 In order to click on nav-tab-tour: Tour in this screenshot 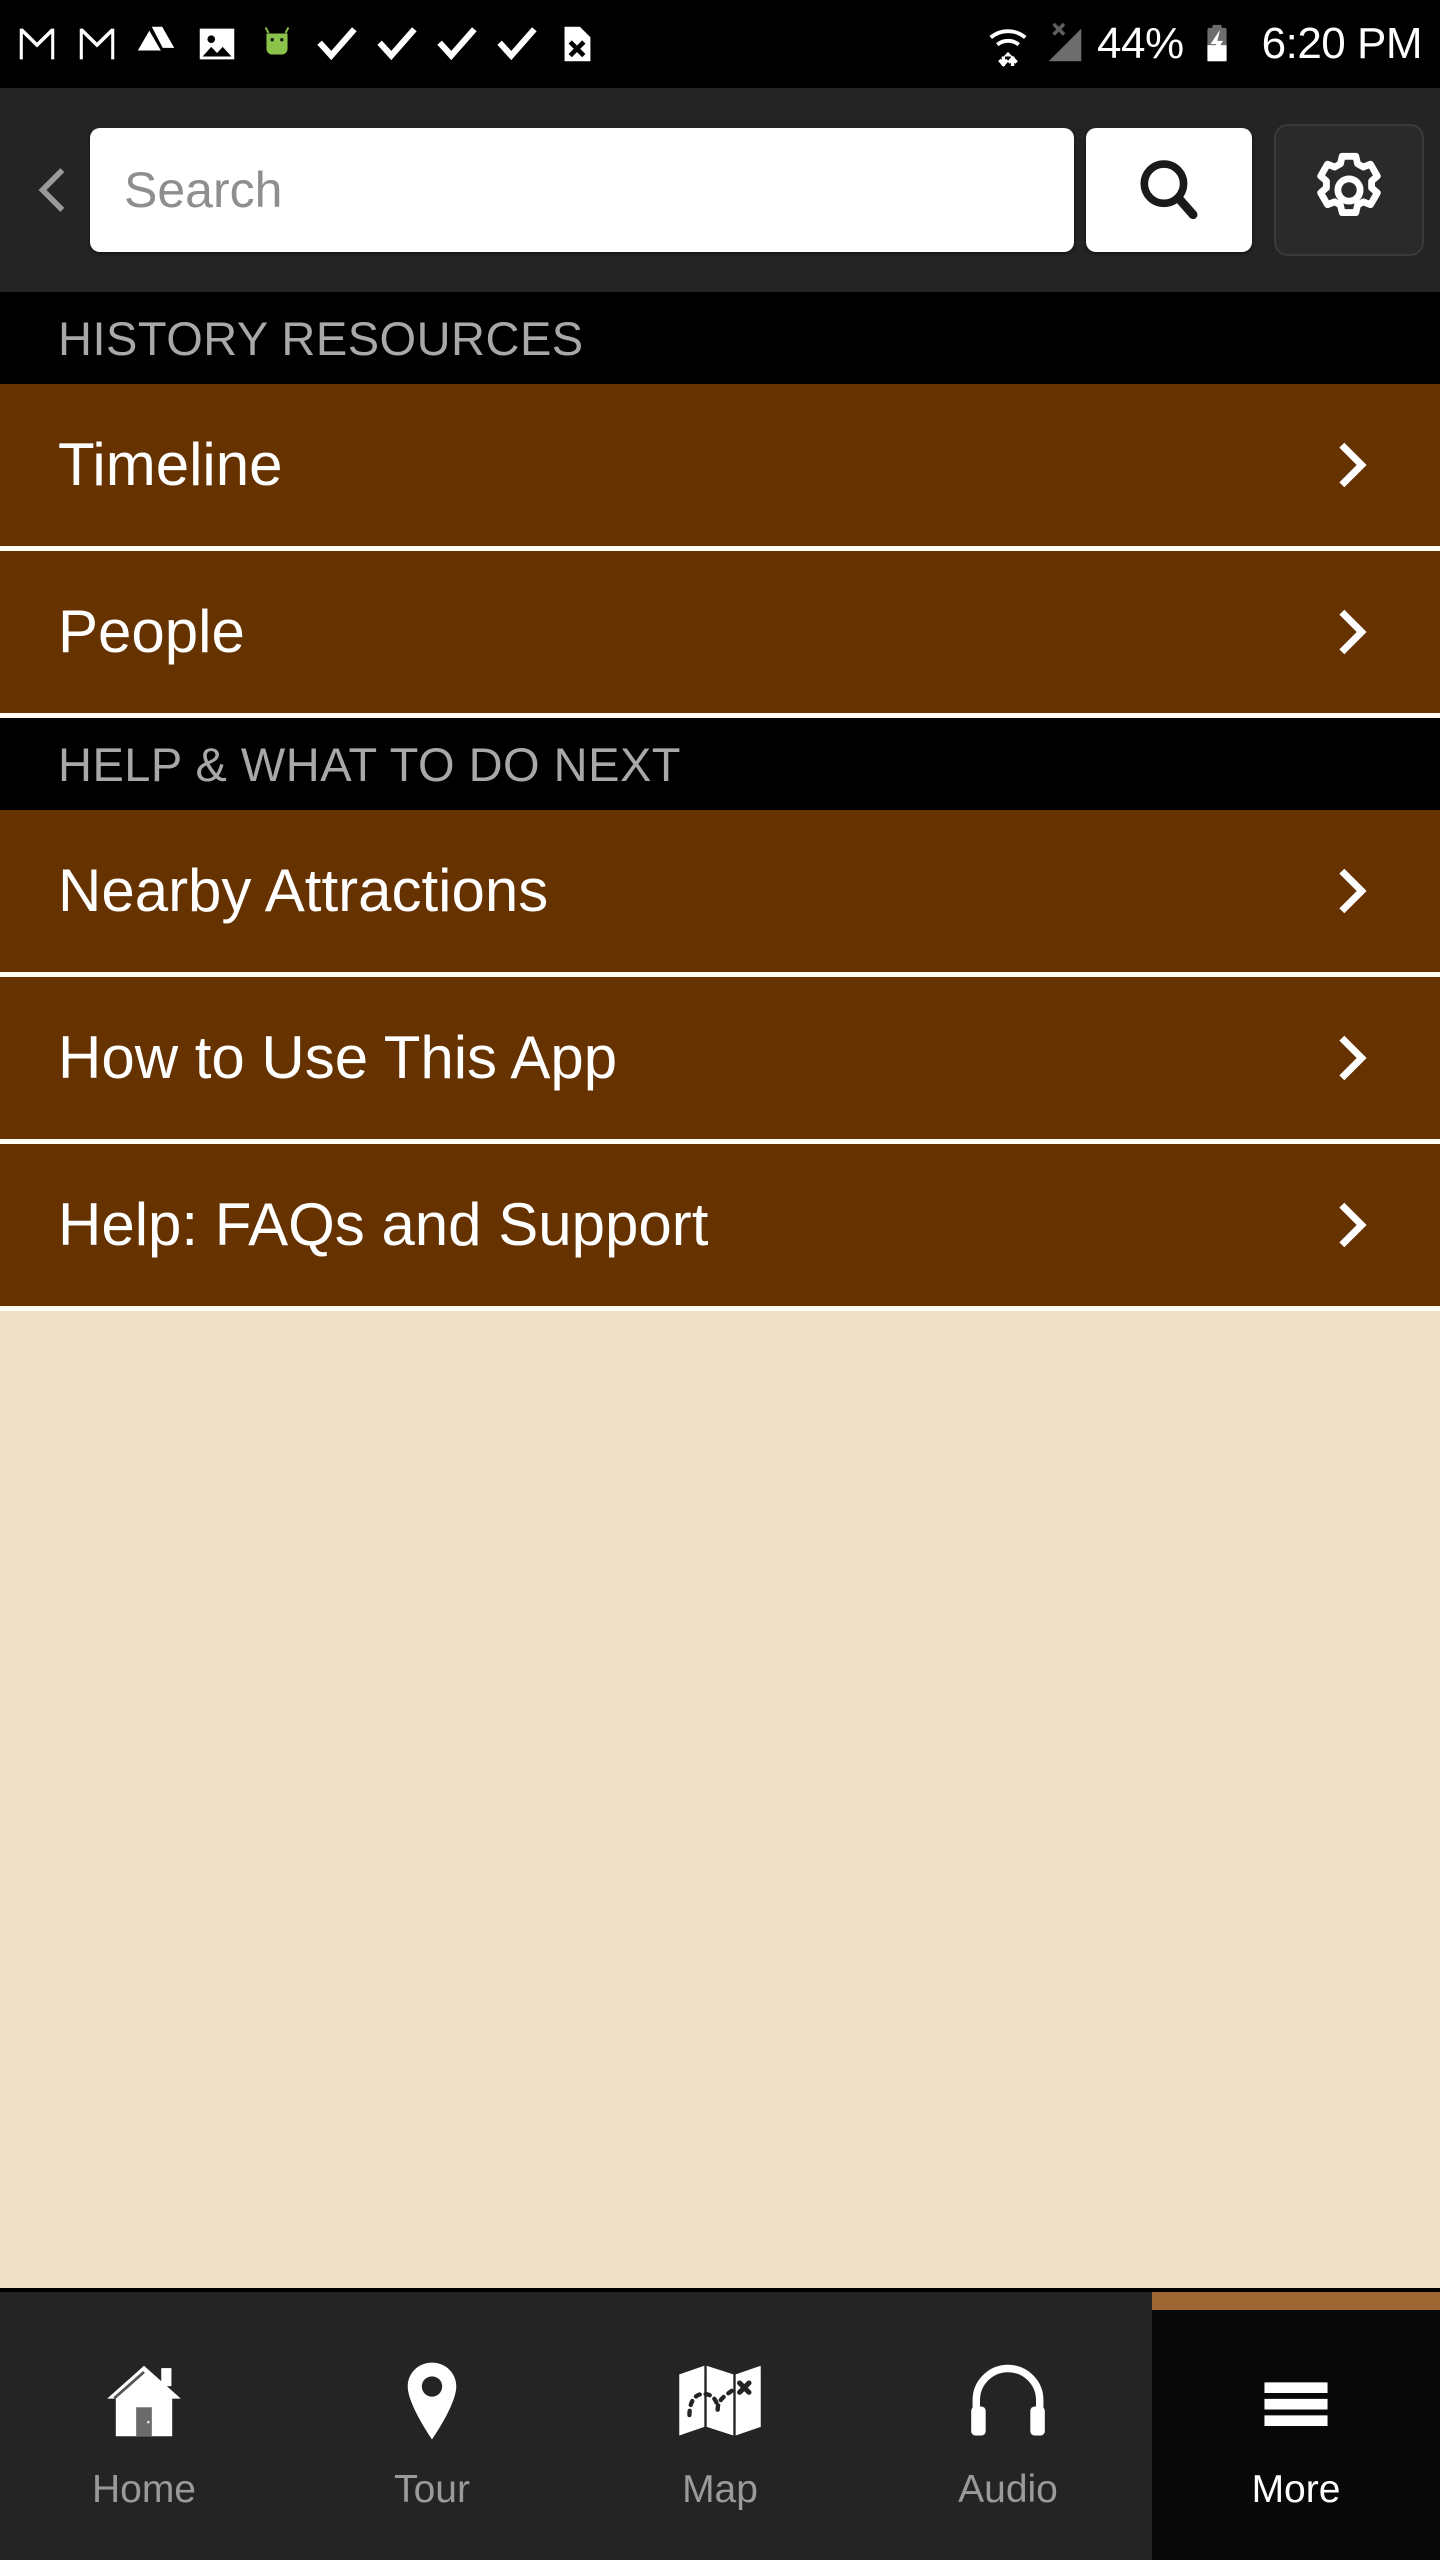, I will do `click(432, 2426)`.